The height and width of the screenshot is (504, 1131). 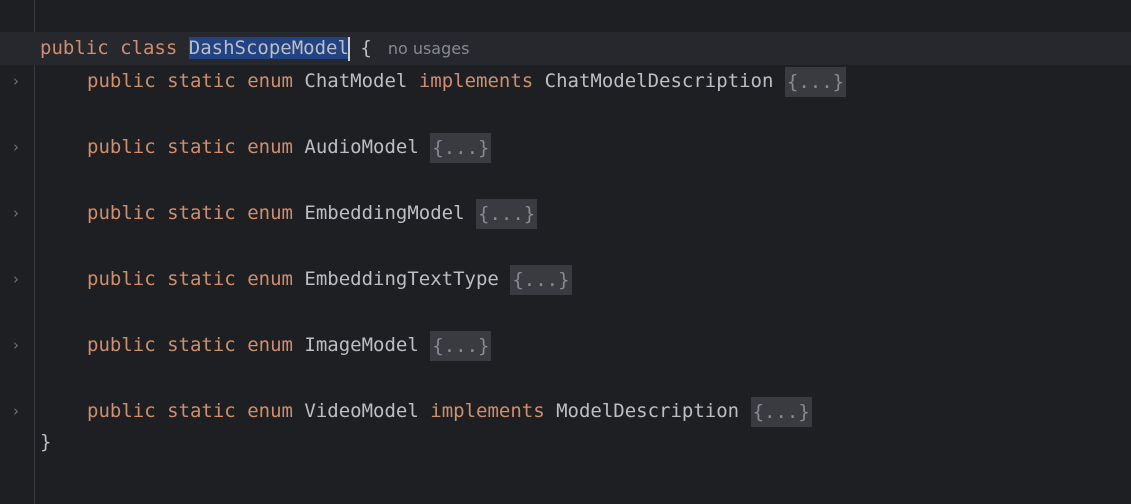 What do you see at coordinates (366, 48) in the screenshot?
I see `open-brace: {` at bounding box center [366, 48].